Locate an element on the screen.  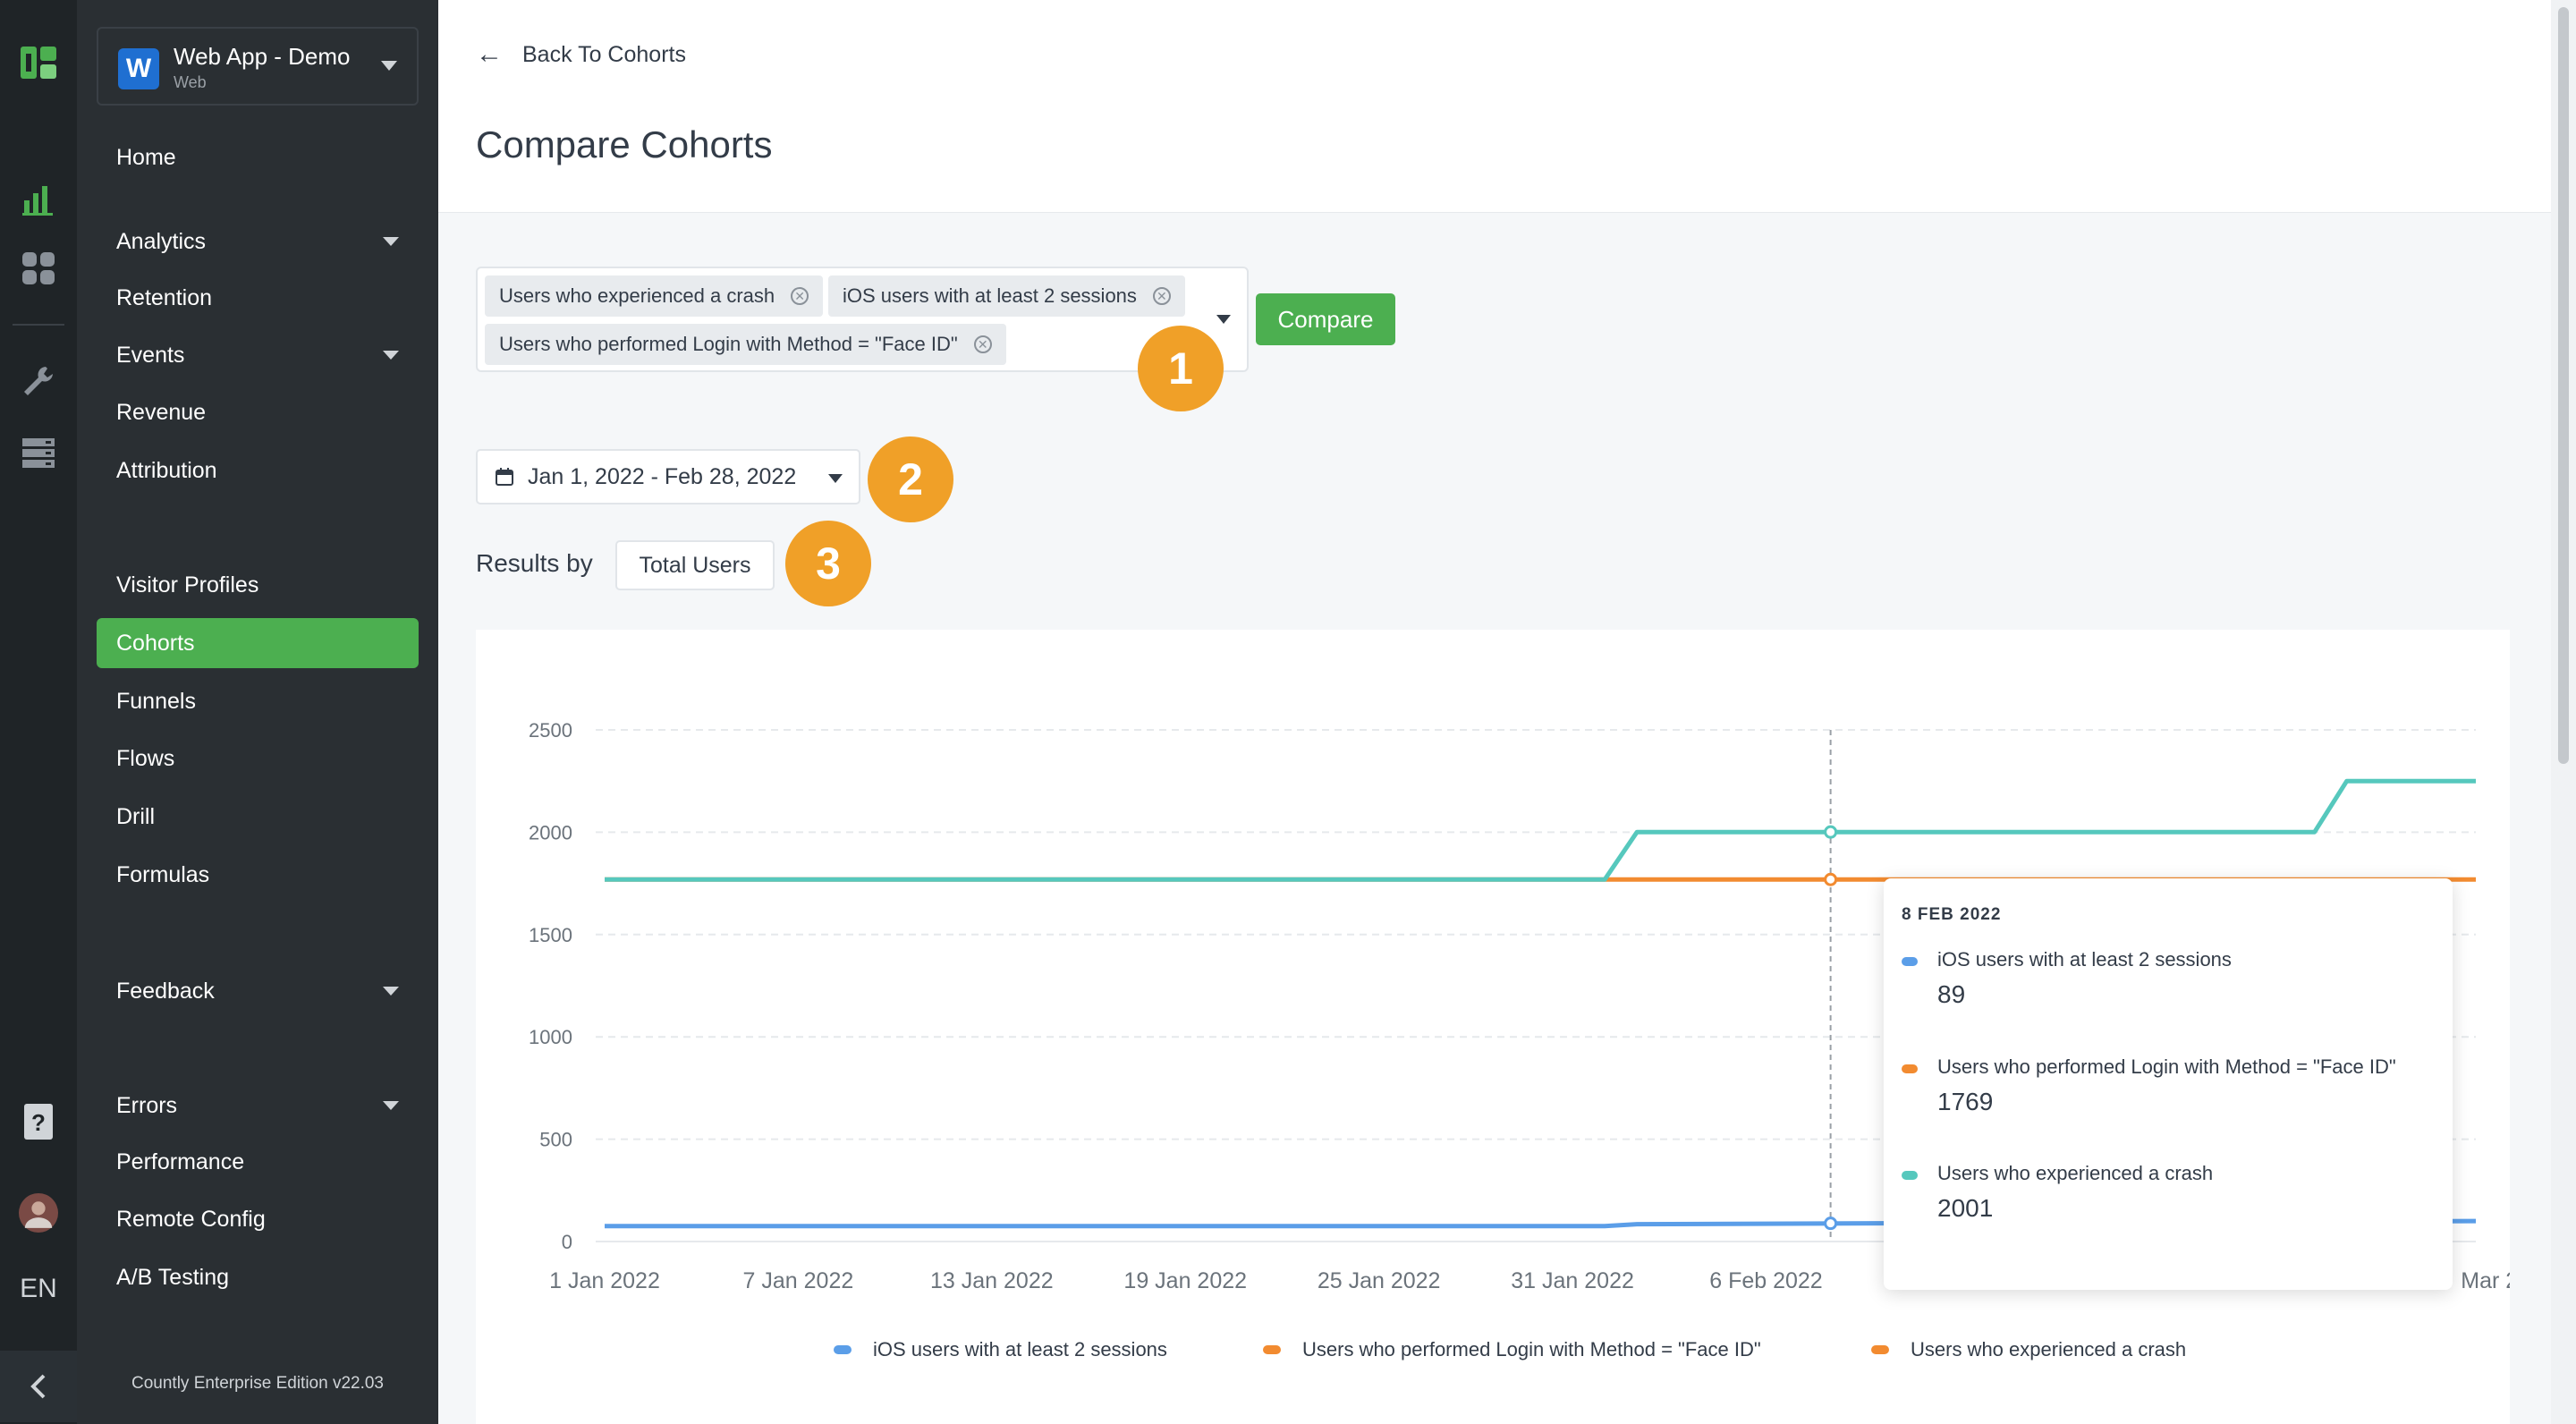
x-tick-label: 25 Jan 2022 is located at coordinates (1379, 1280).